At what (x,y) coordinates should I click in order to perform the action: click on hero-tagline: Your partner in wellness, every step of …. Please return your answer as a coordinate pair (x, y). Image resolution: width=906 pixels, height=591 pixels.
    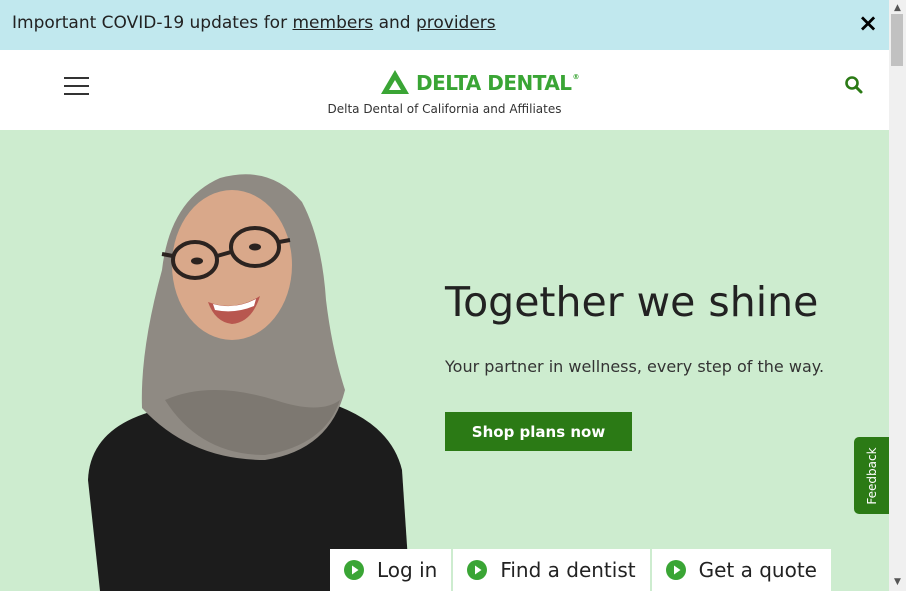
    Looking at the image, I should click on (635, 366).